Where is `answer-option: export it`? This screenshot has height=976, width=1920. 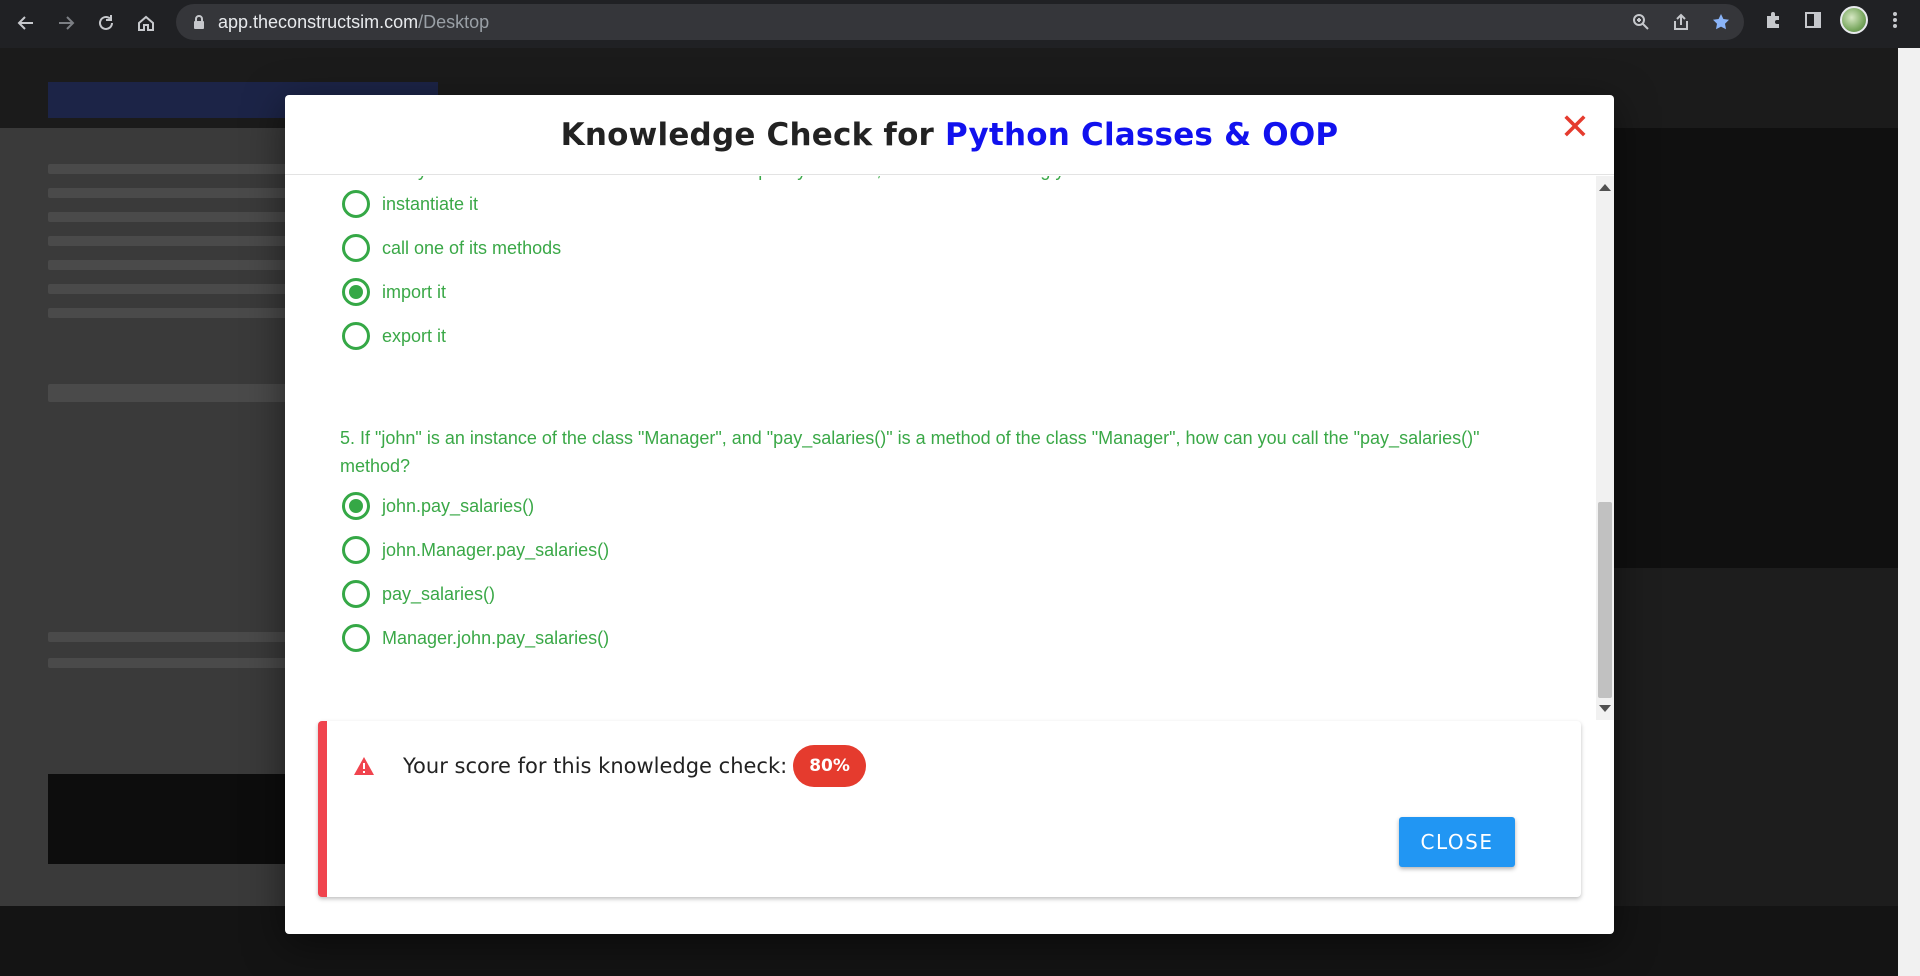
answer-option: export it is located at coordinates (940, 336).